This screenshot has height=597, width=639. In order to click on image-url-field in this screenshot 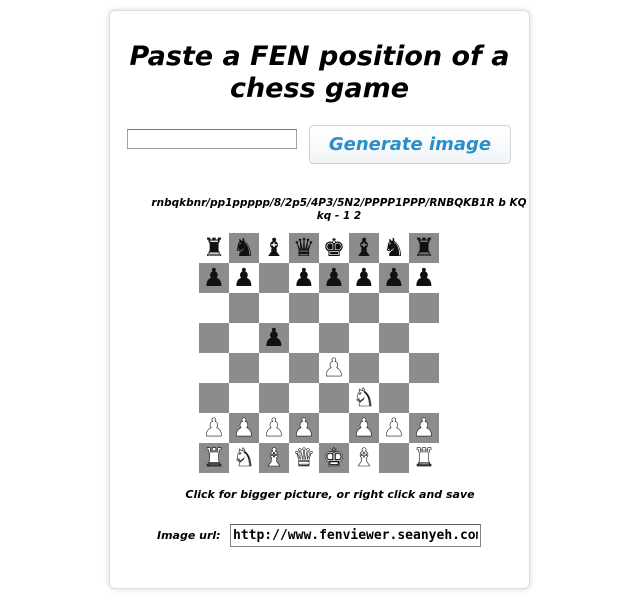, I will do `click(355, 535)`.